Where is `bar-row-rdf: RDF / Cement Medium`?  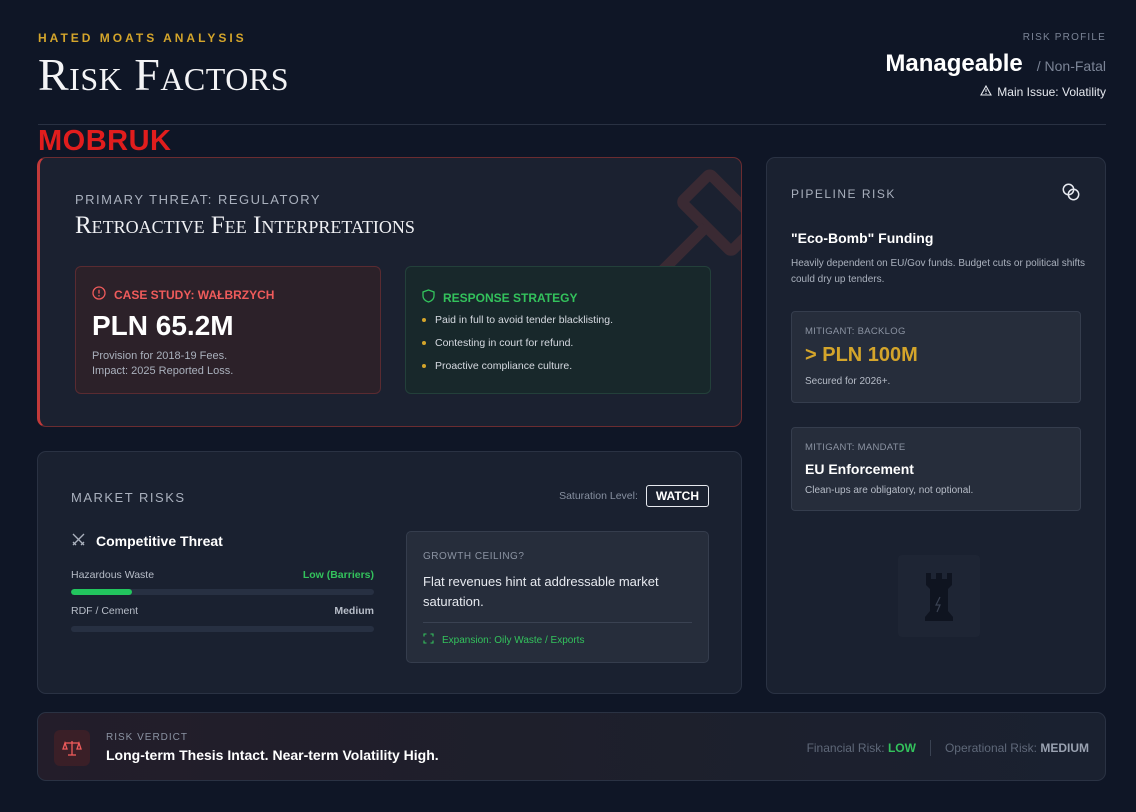
bar-row-rdf: RDF / Cement Medium is located at coordinates (222, 611).